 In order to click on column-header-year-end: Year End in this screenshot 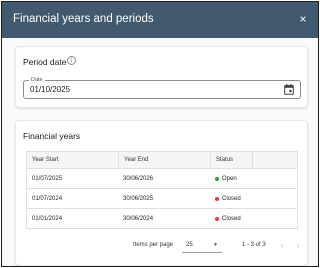, I will do `click(164, 160)`.